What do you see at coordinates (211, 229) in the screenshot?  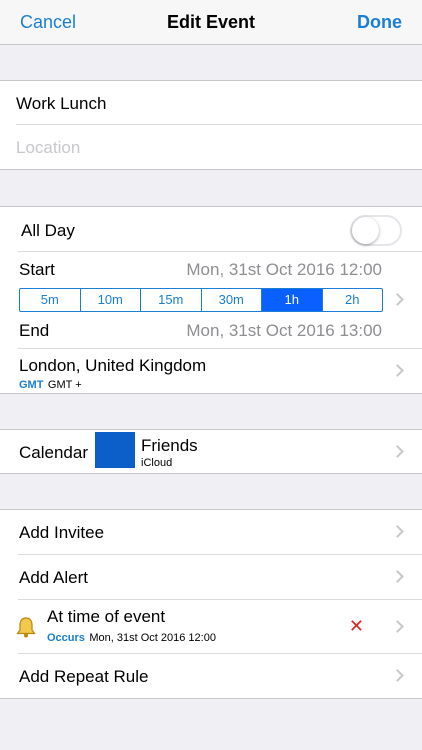 I see `all-day-row: All Day` at bounding box center [211, 229].